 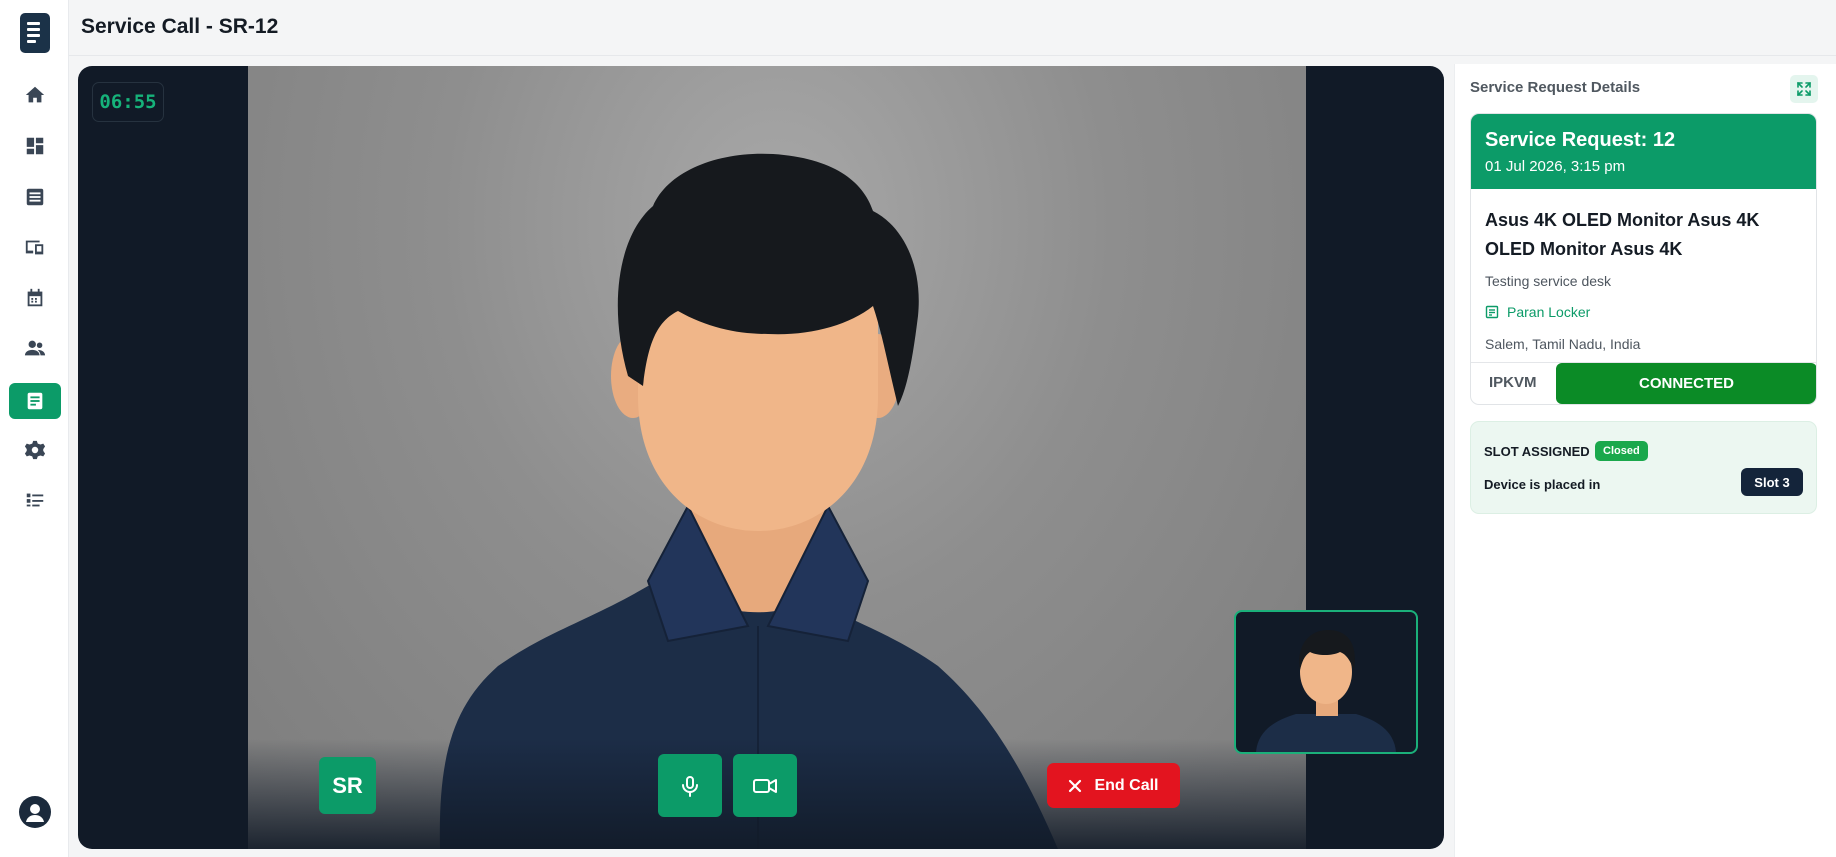 I want to click on request-location: Salem, Tamil Nadu, India, so click(x=1563, y=344).